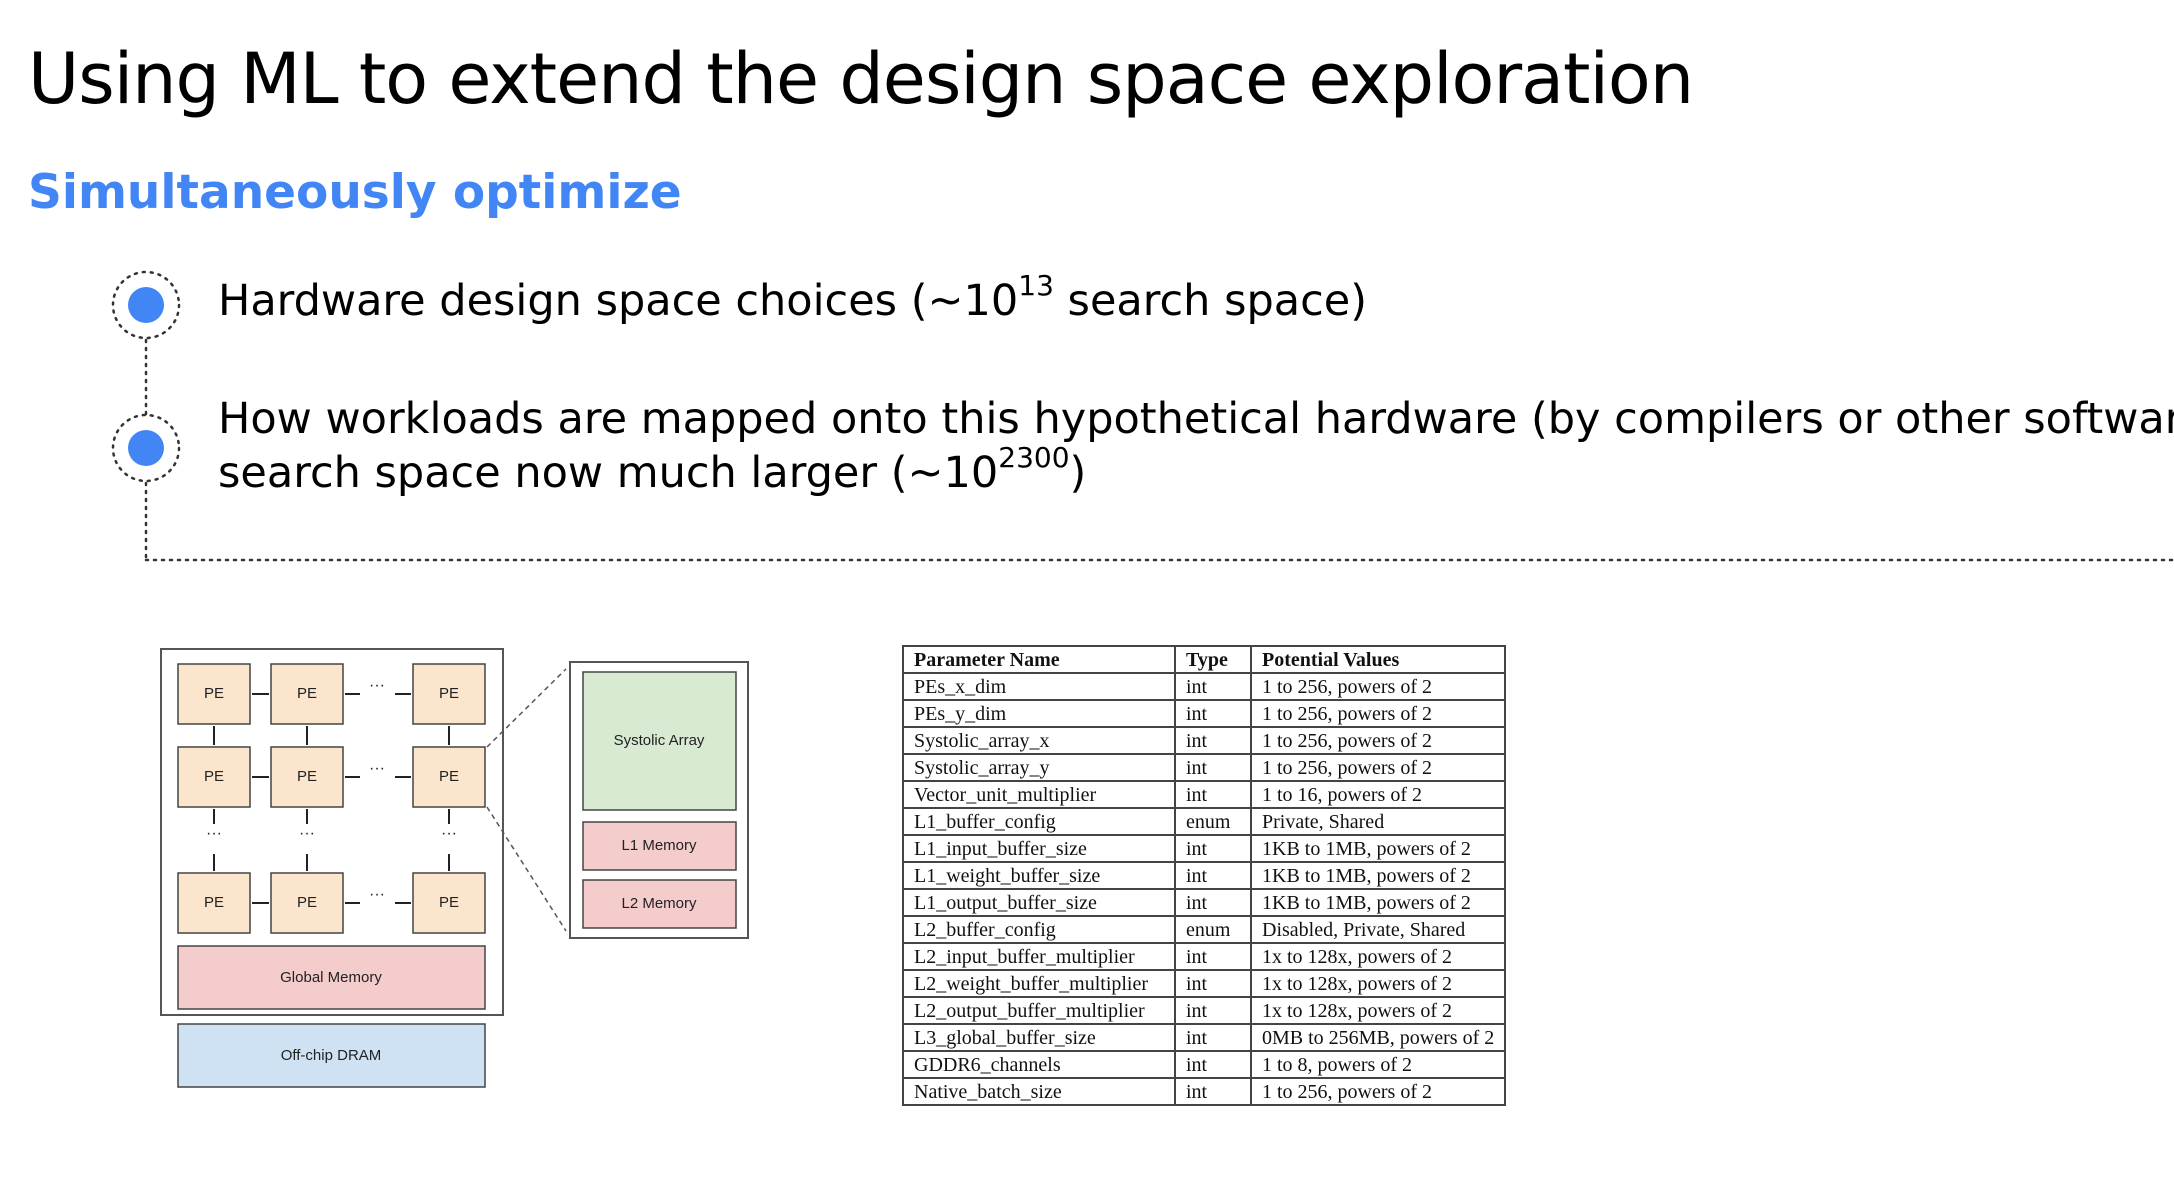 This screenshot has width=2174, height=1182. I want to click on header-type: Type, so click(1213, 659).